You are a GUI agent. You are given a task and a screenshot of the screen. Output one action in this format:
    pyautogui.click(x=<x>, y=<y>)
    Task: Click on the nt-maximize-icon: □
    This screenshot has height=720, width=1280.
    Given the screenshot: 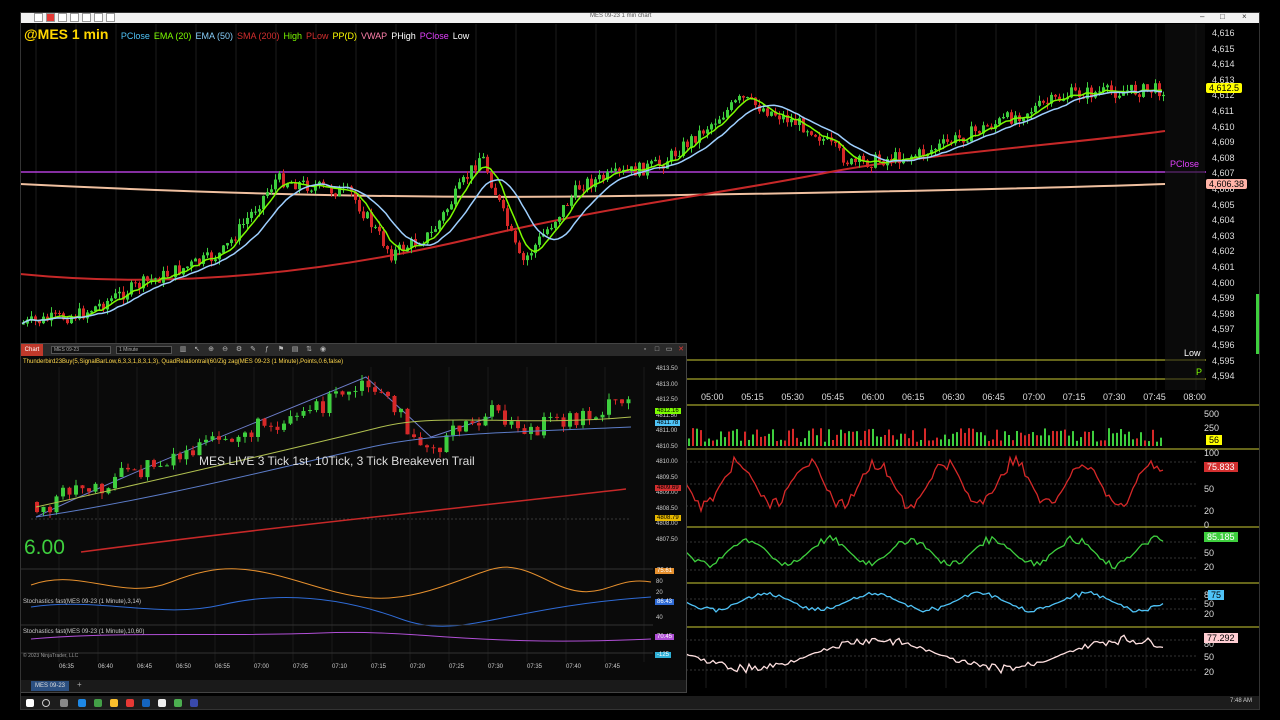 What is the action you would take?
    pyautogui.click(x=657, y=350)
    